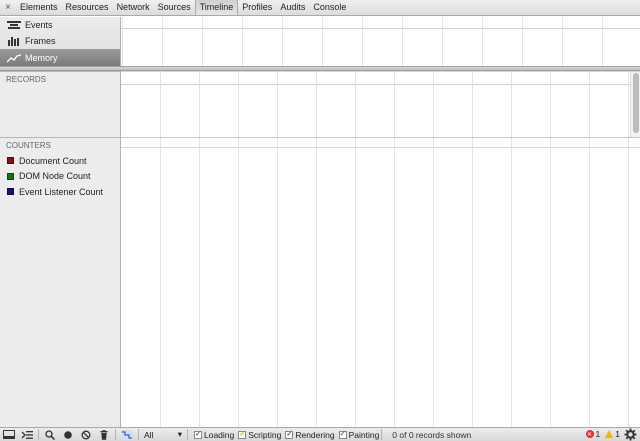 The image size is (640, 441). Describe the element at coordinates (174, 7) in the screenshot. I see `tab-sources: Sources` at that location.